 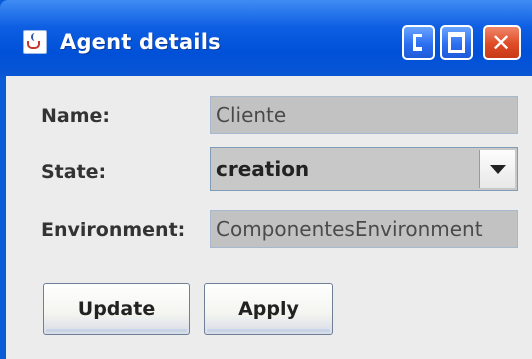 I want to click on state-label: State:, so click(x=74, y=172).